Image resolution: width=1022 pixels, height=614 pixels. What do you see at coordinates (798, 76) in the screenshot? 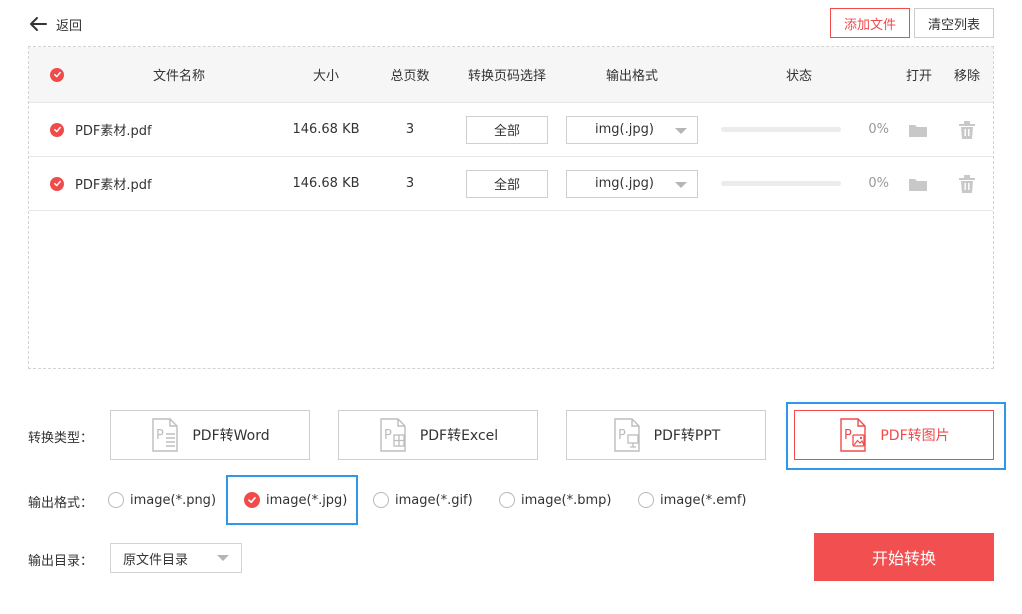
I see `col-status: 状态` at bounding box center [798, 76].